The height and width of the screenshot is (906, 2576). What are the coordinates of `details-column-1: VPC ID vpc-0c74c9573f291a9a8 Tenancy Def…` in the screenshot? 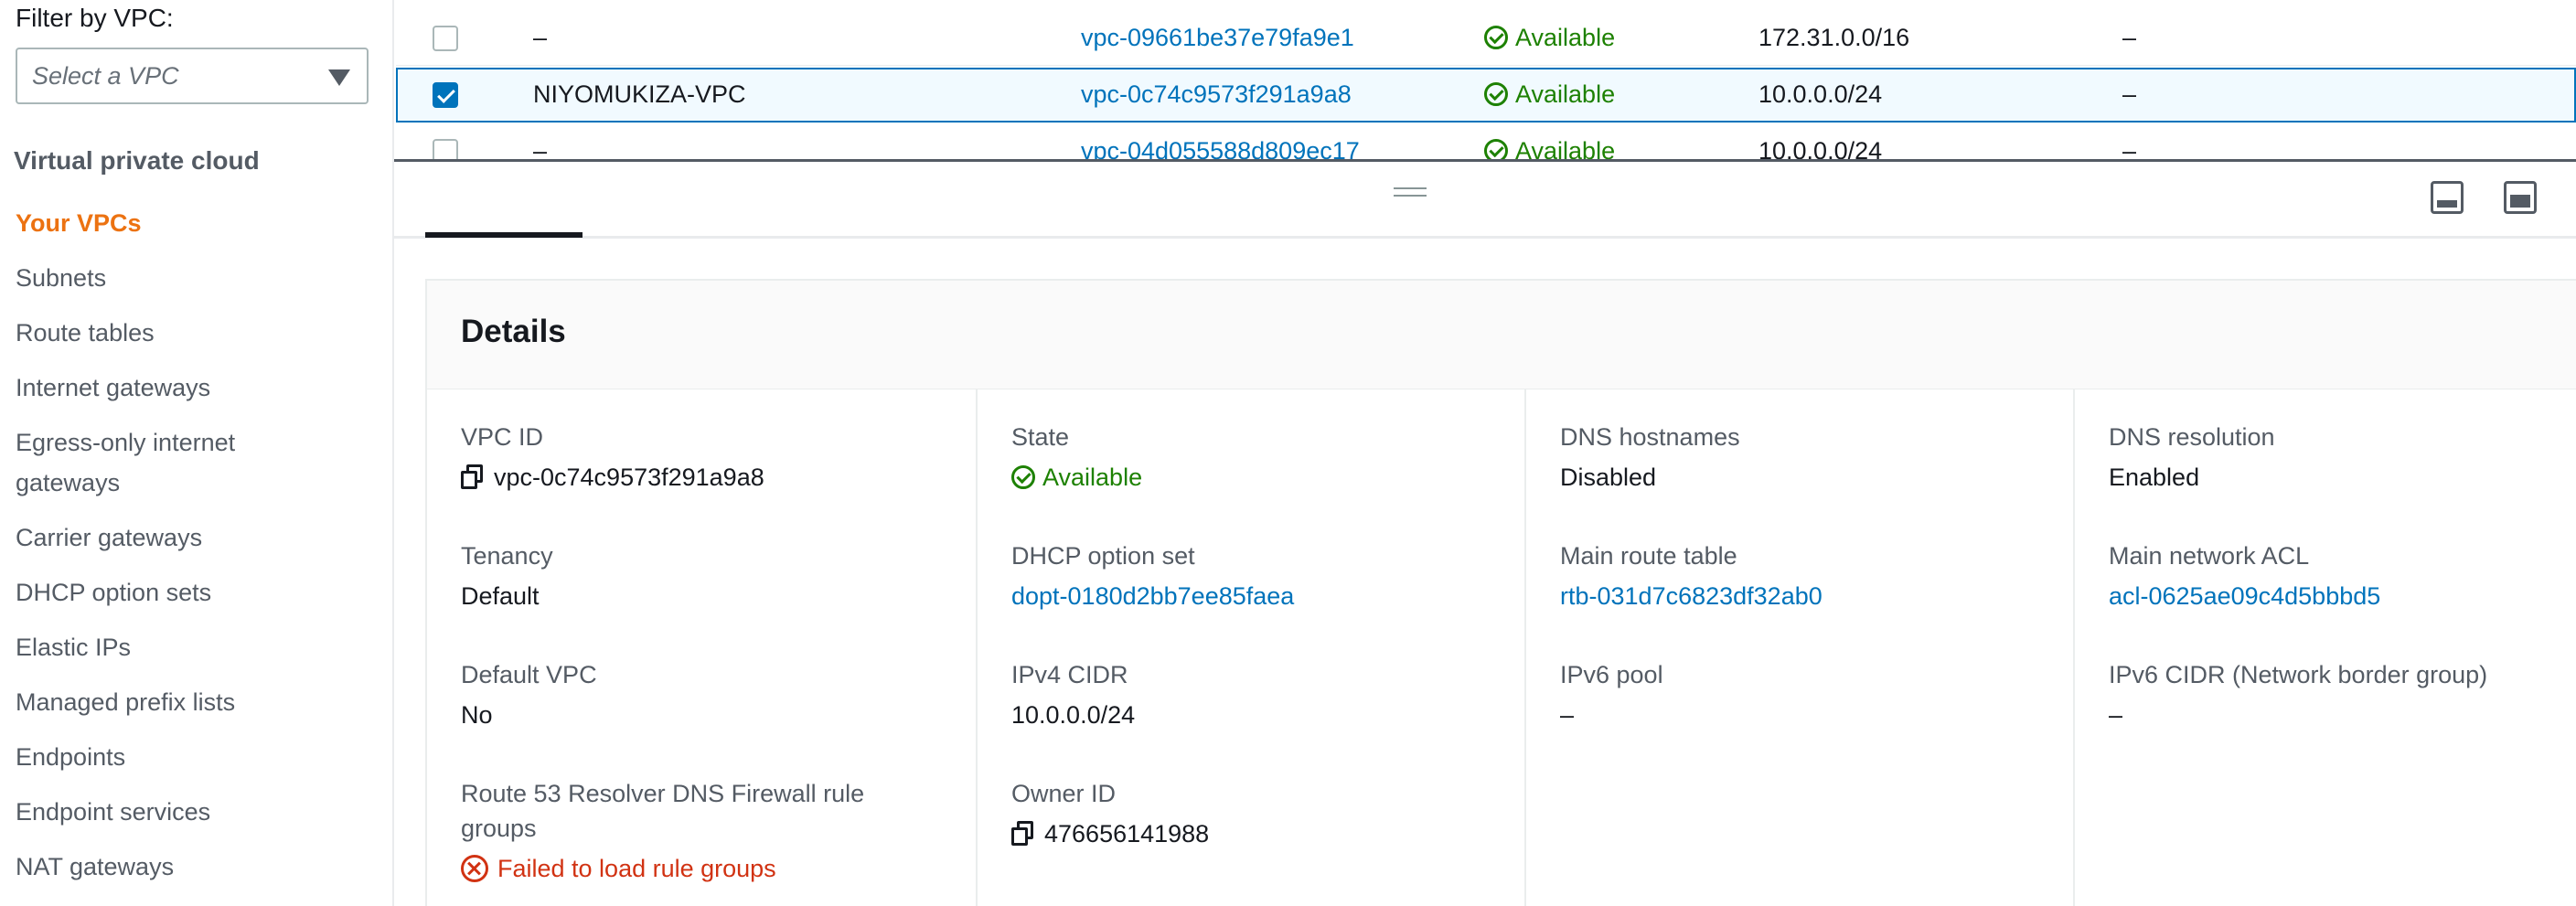 It's located at (701, 647).